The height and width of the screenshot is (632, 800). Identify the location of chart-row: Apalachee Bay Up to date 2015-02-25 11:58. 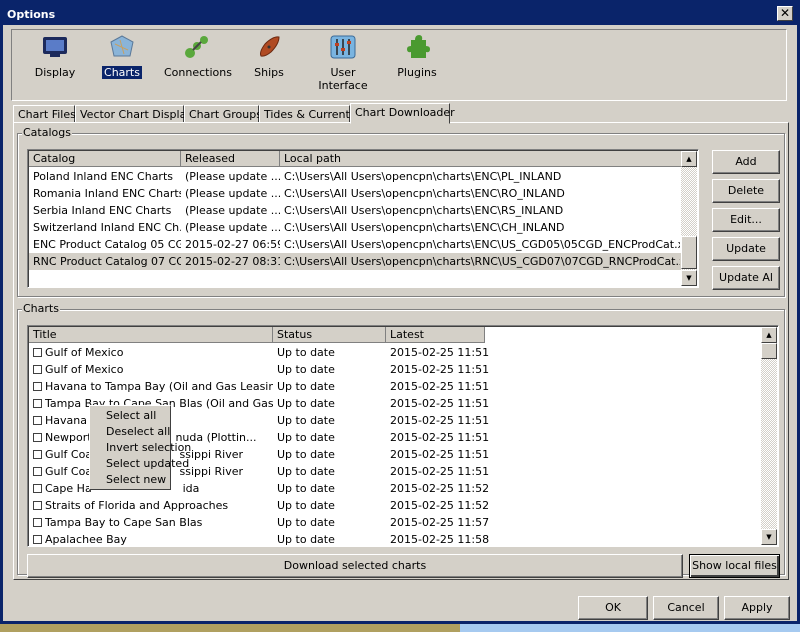
(395, 538).